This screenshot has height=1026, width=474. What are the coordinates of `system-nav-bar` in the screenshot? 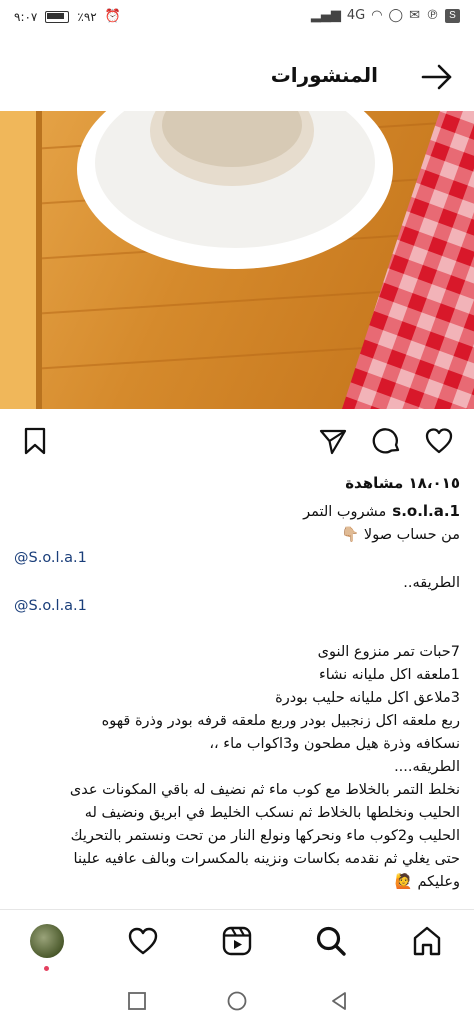 It's located at (237, 1005).